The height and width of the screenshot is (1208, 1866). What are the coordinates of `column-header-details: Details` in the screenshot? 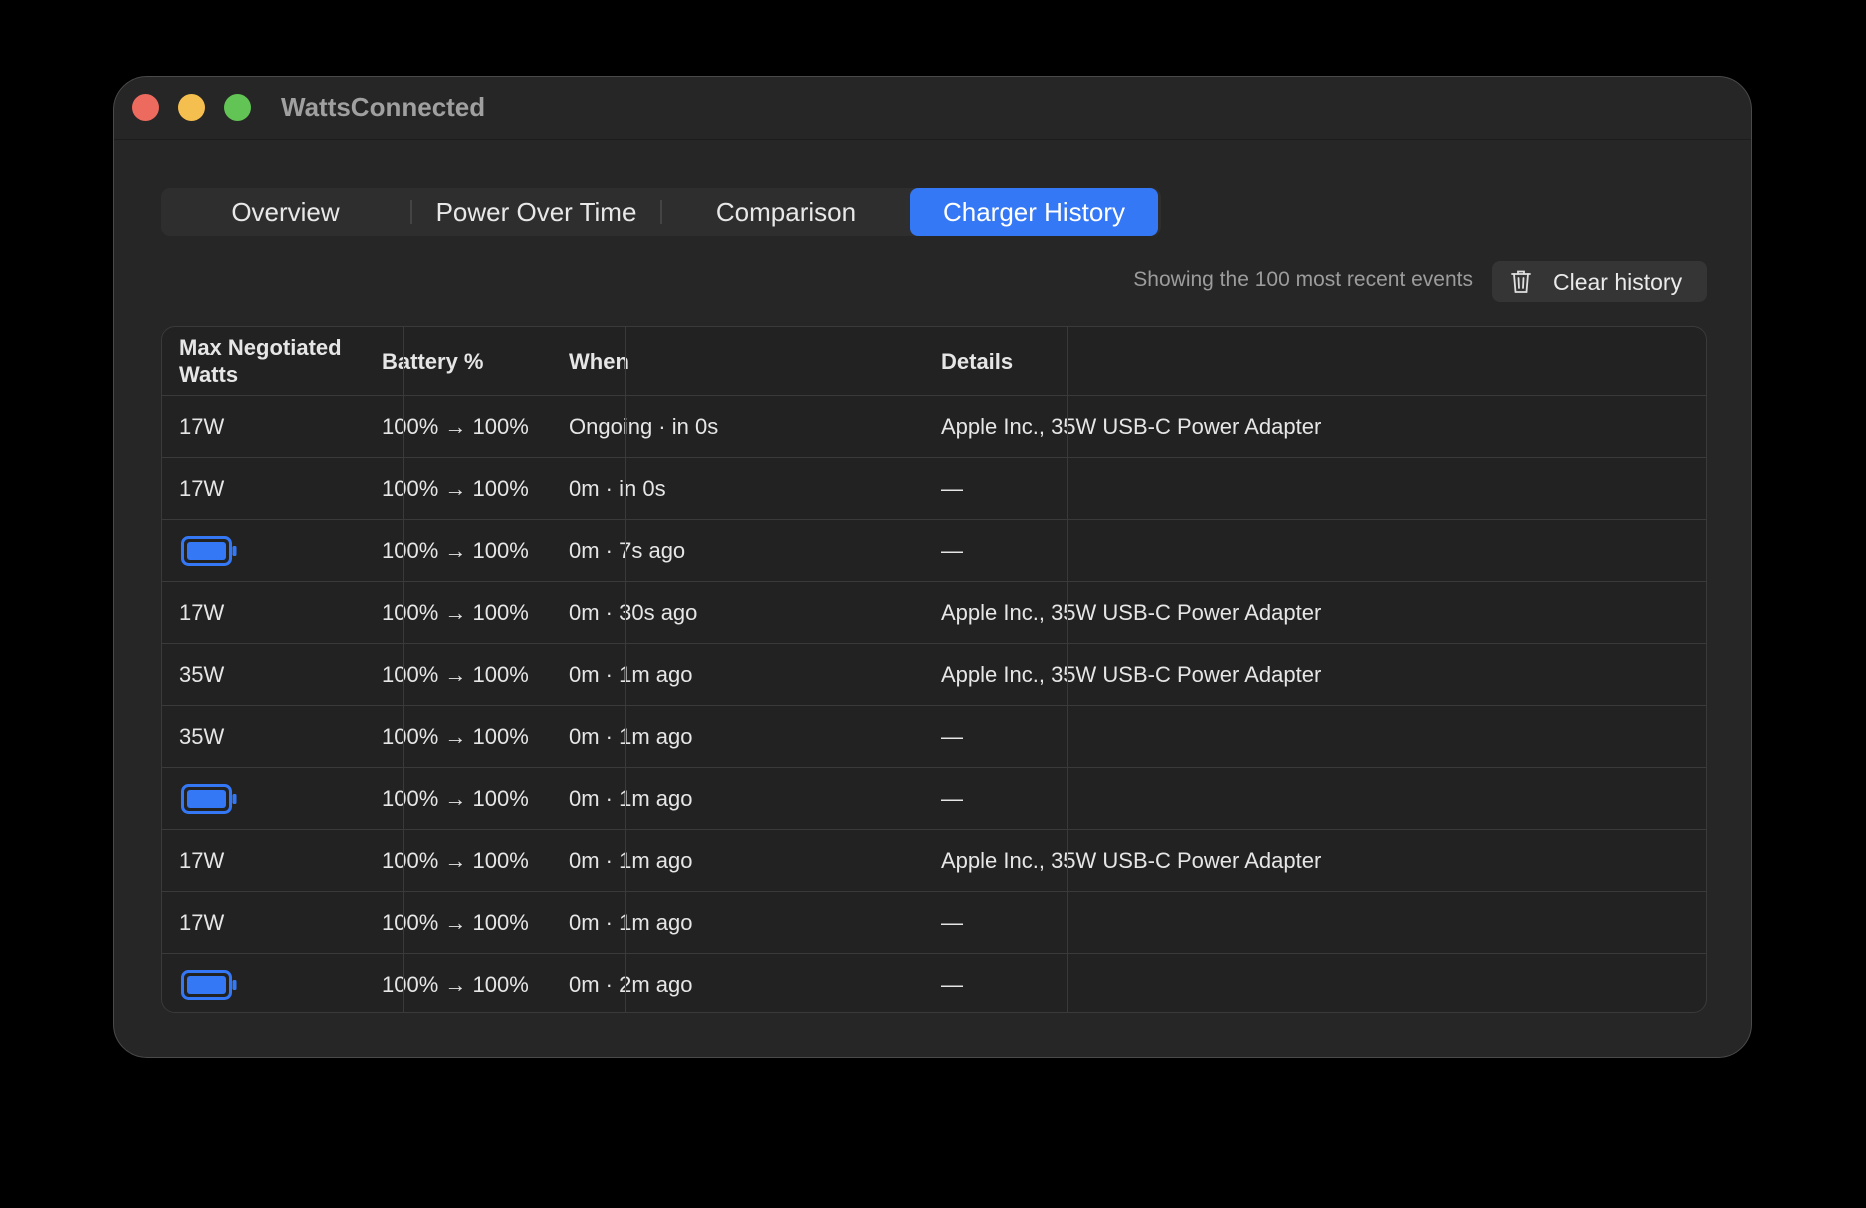 It's located at (977, 361).